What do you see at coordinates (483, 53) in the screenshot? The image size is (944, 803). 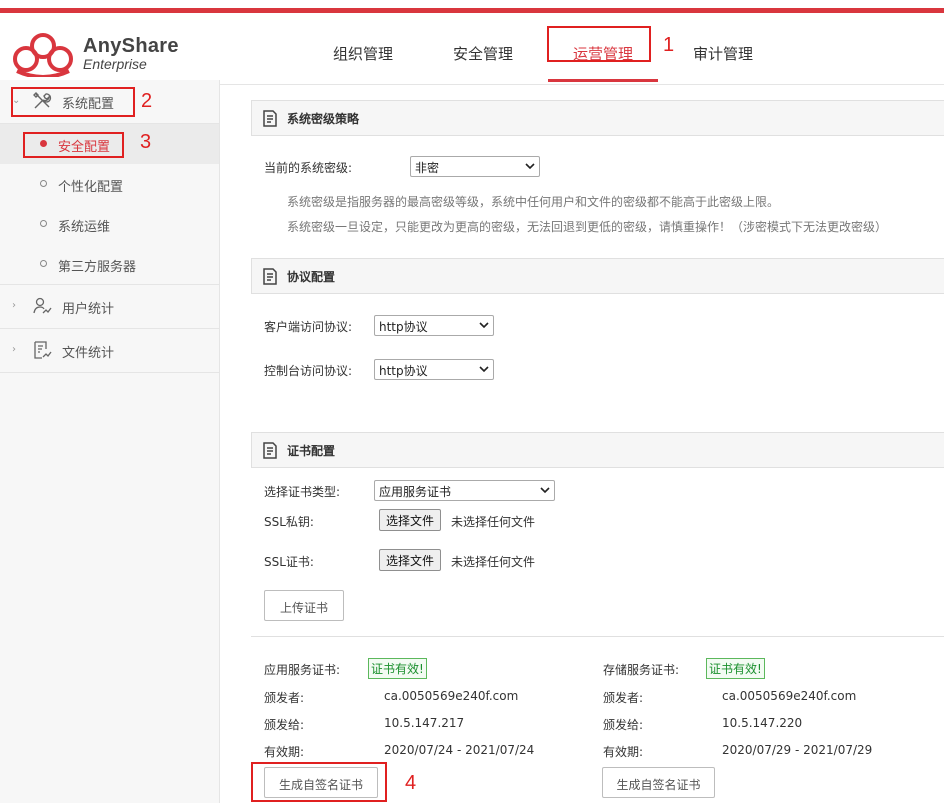 I see `tab-security: 安全管理` at bounding box center [483, 53].